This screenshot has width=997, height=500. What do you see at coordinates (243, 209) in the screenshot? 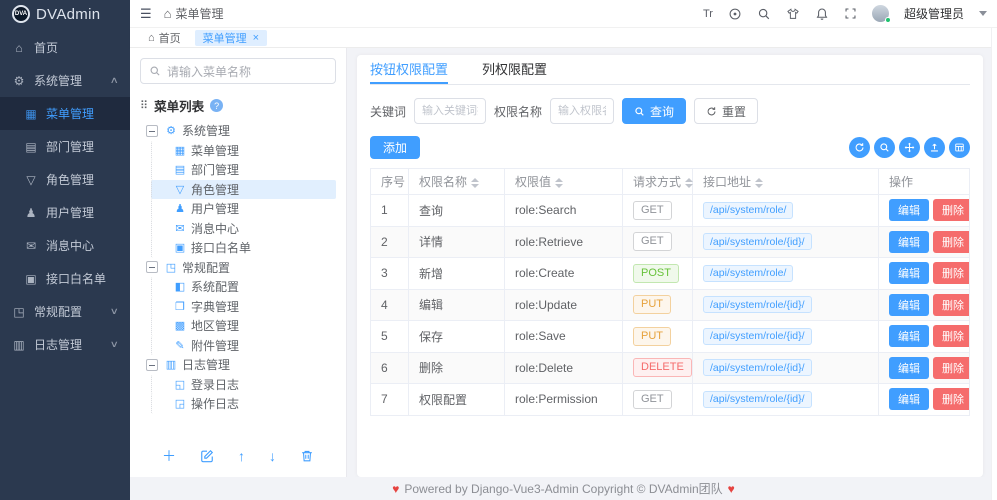
I see `tree-node-user-management: ♟ 用户管理` at bounding box center [243, 209].